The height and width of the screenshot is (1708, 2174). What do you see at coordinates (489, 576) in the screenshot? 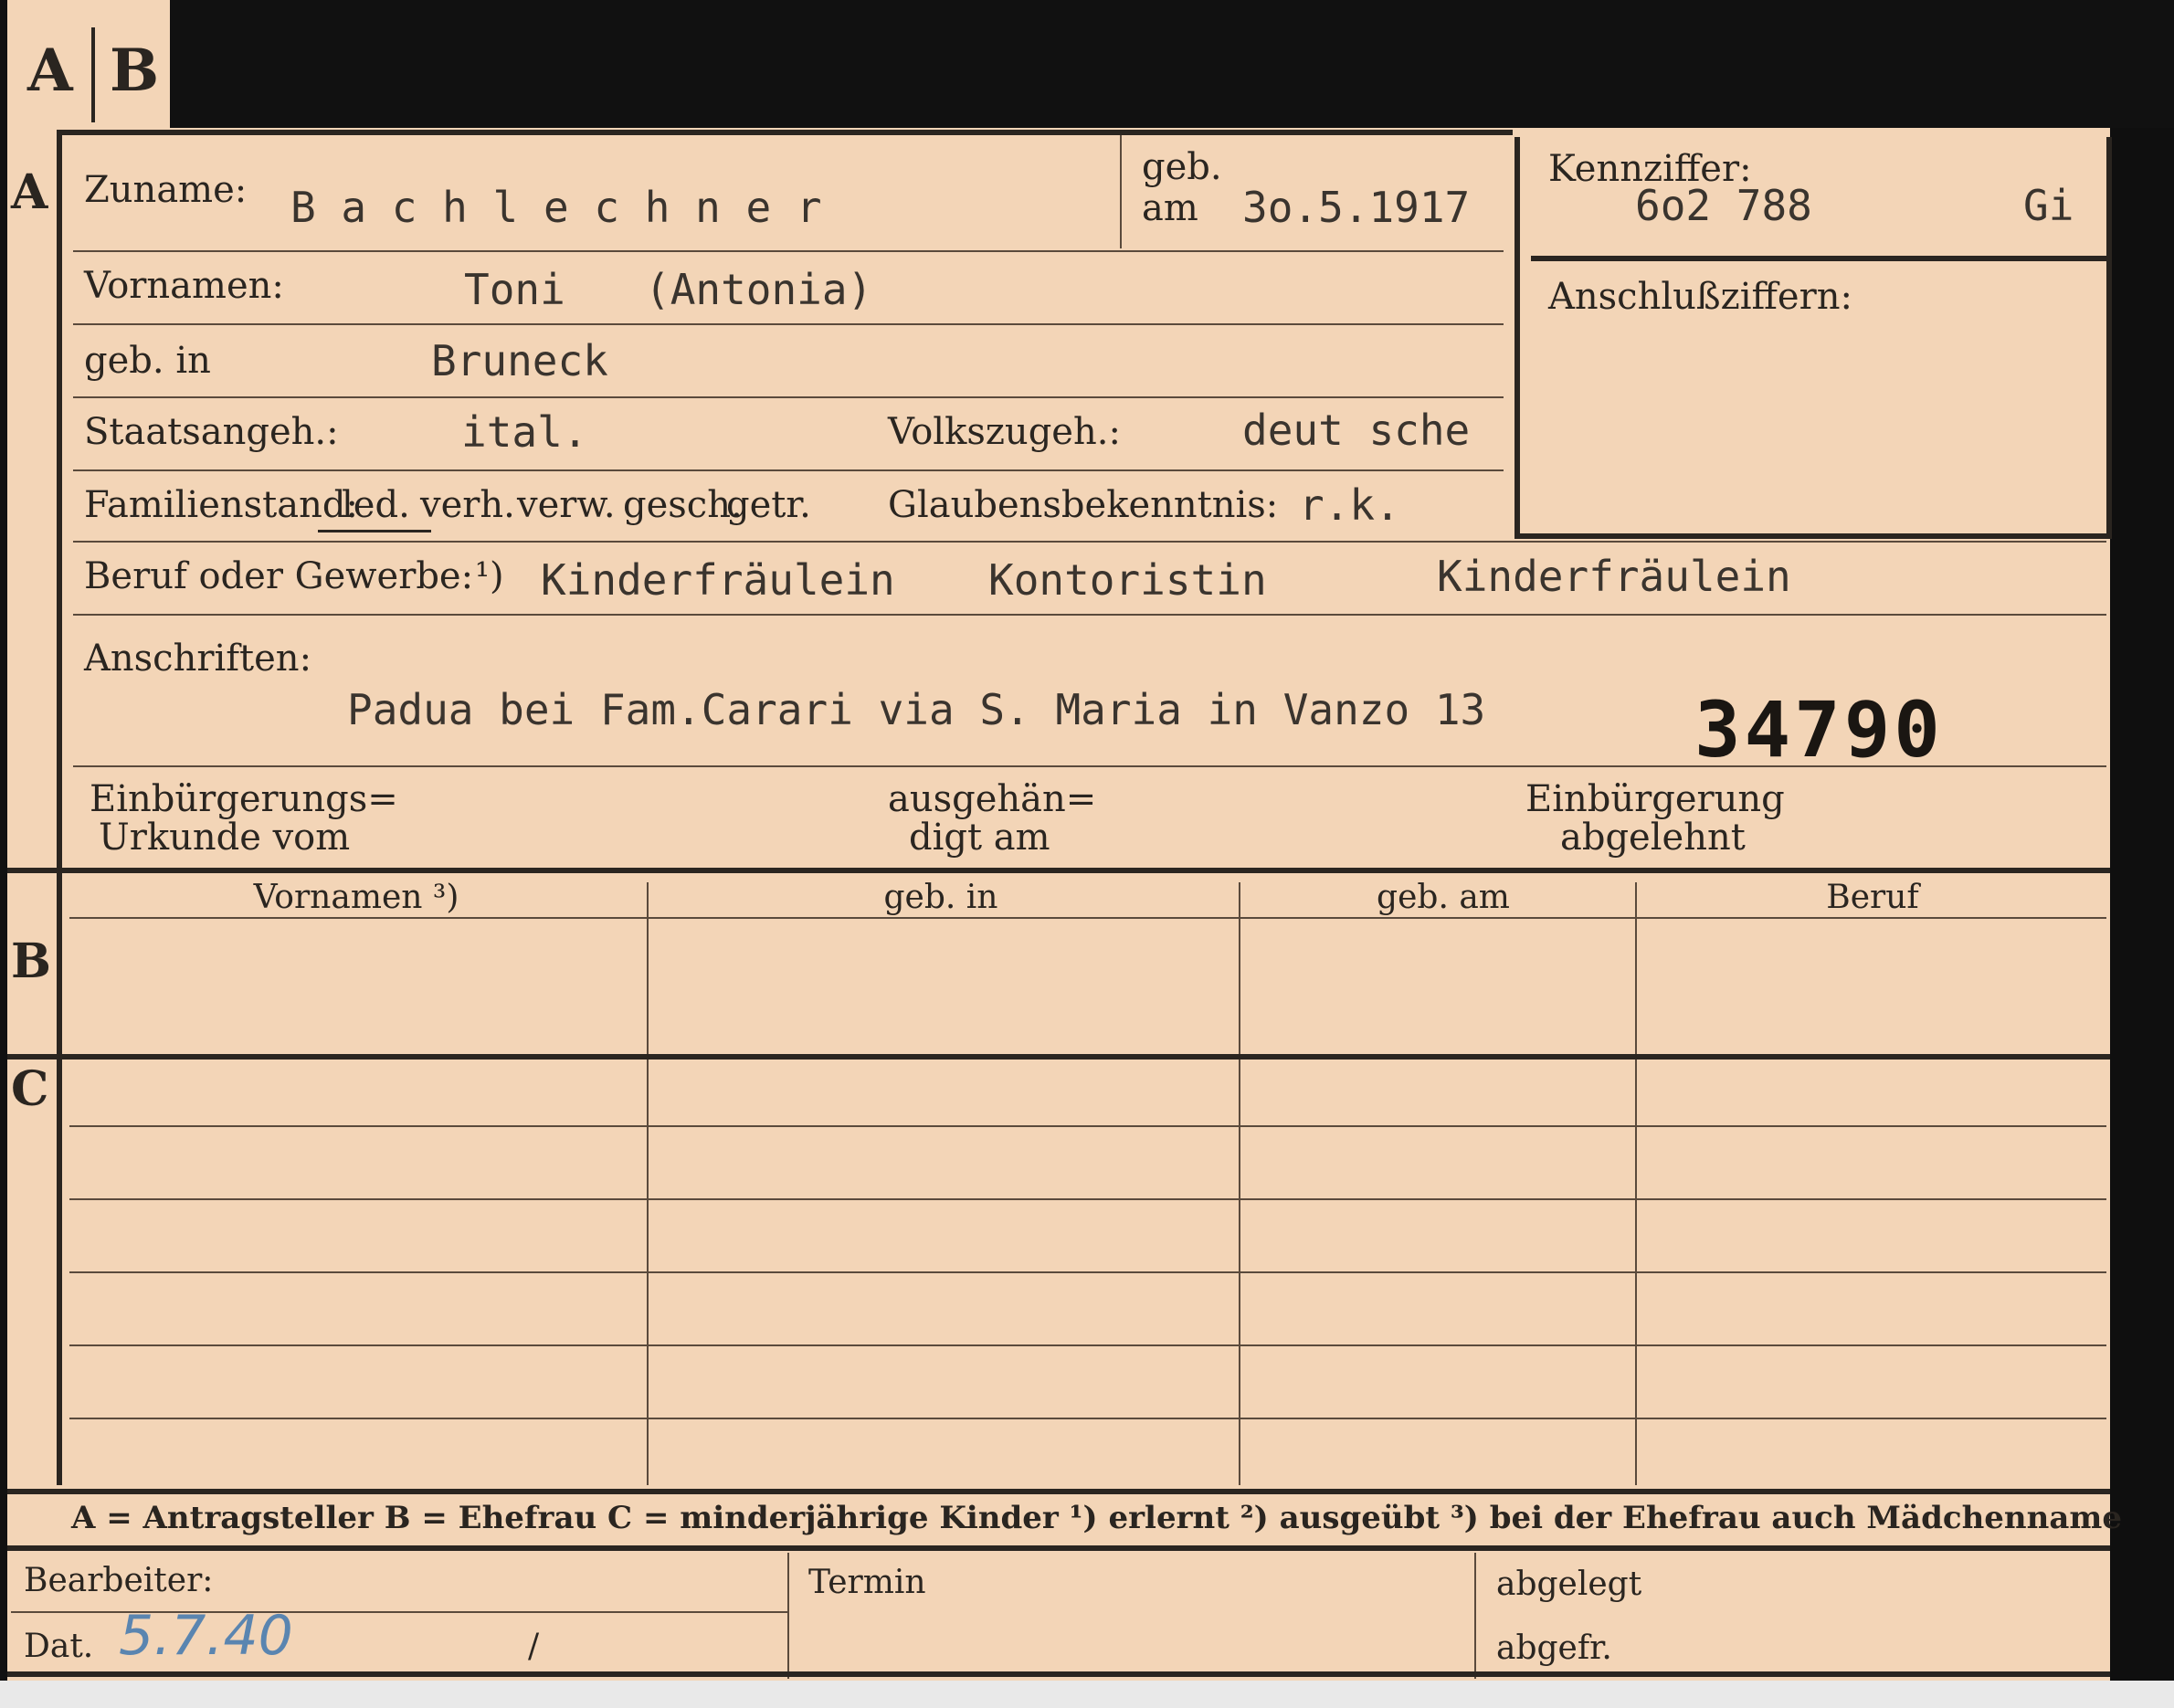
I see `beruf-footnote: ¹)` at bounding box center [489, 576].